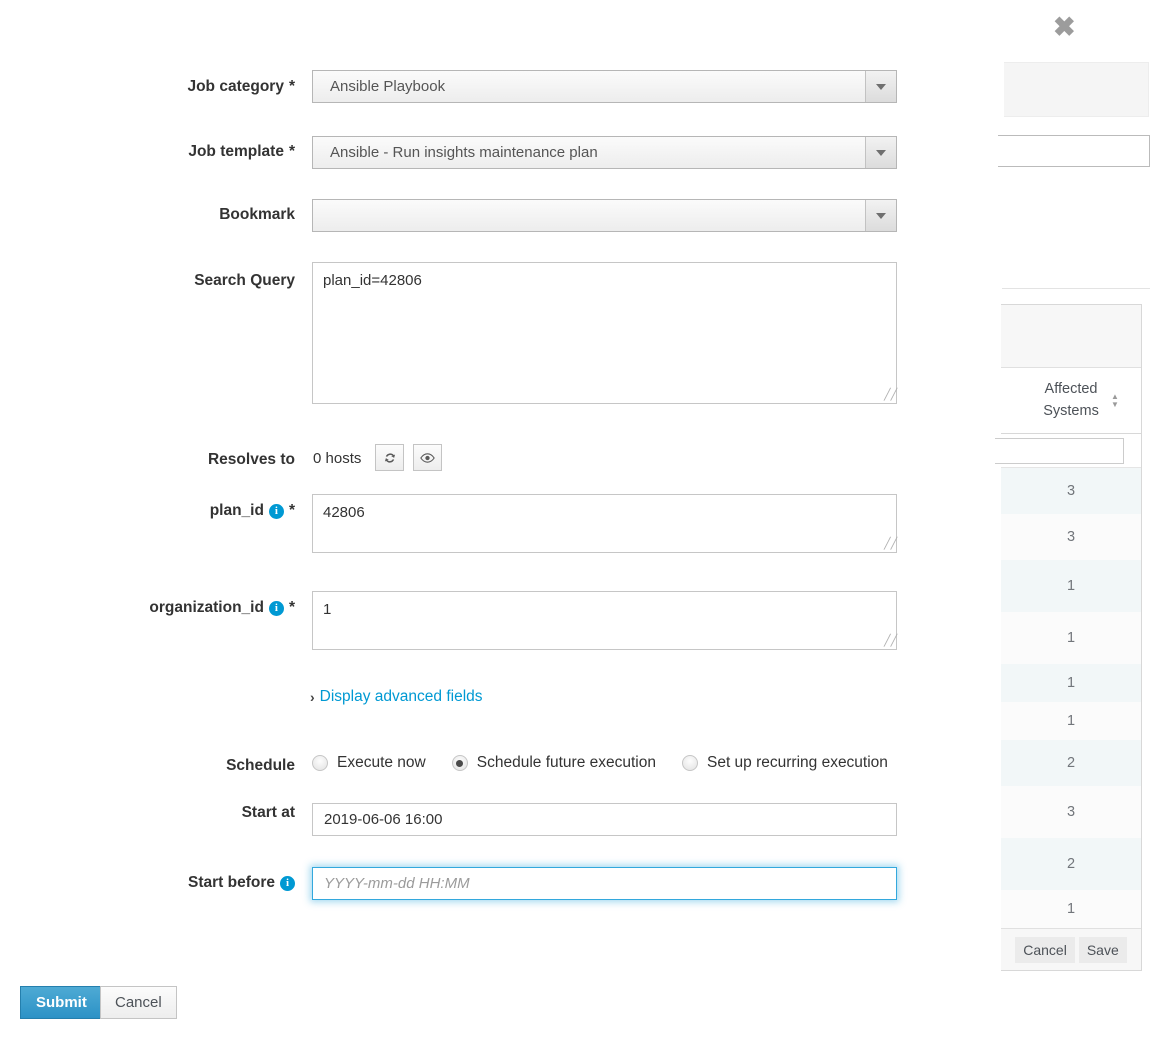 The image size is (1164, 1041). I want to click on schedule-radio-2: Set up recurring execution, so click(784, 763).